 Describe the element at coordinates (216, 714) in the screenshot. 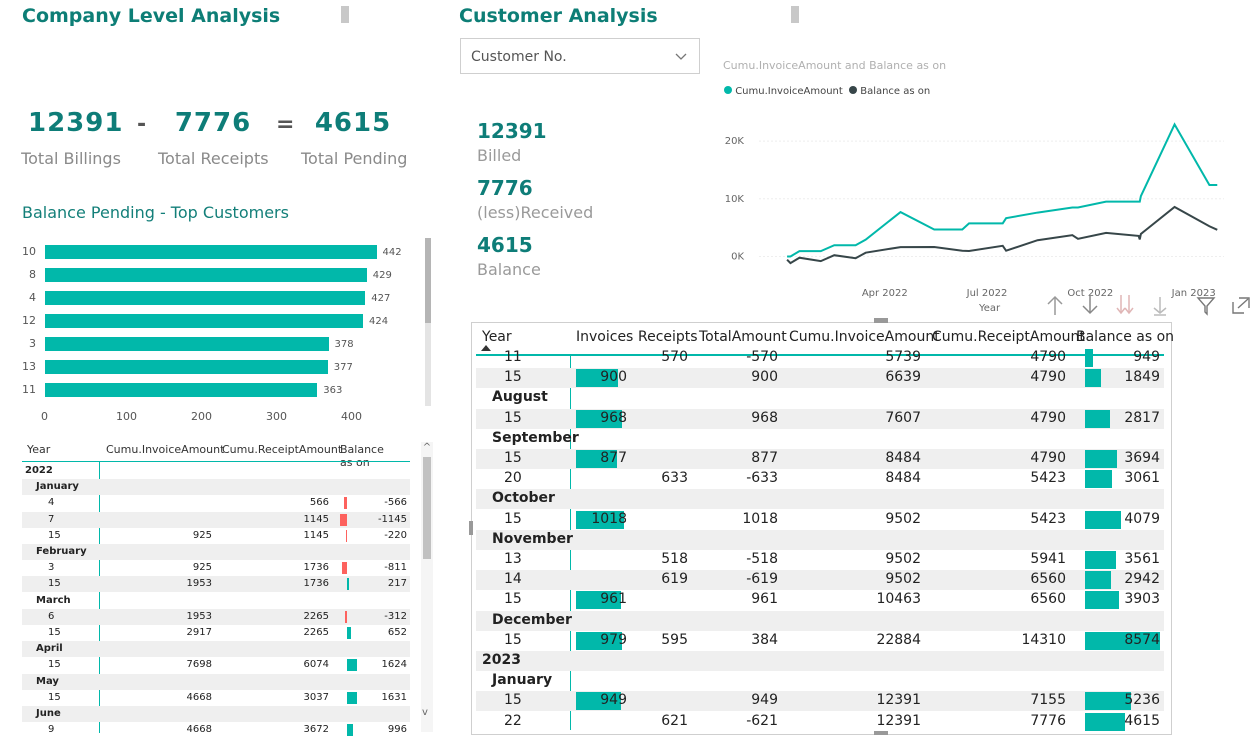

I see `lm-group-row: June` at that location.